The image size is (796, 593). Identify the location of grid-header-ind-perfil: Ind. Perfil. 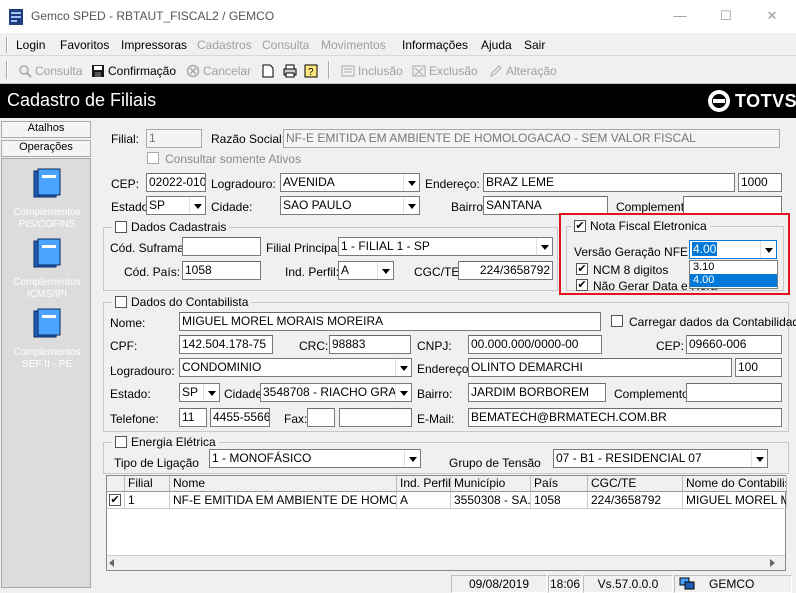
(424, 484).